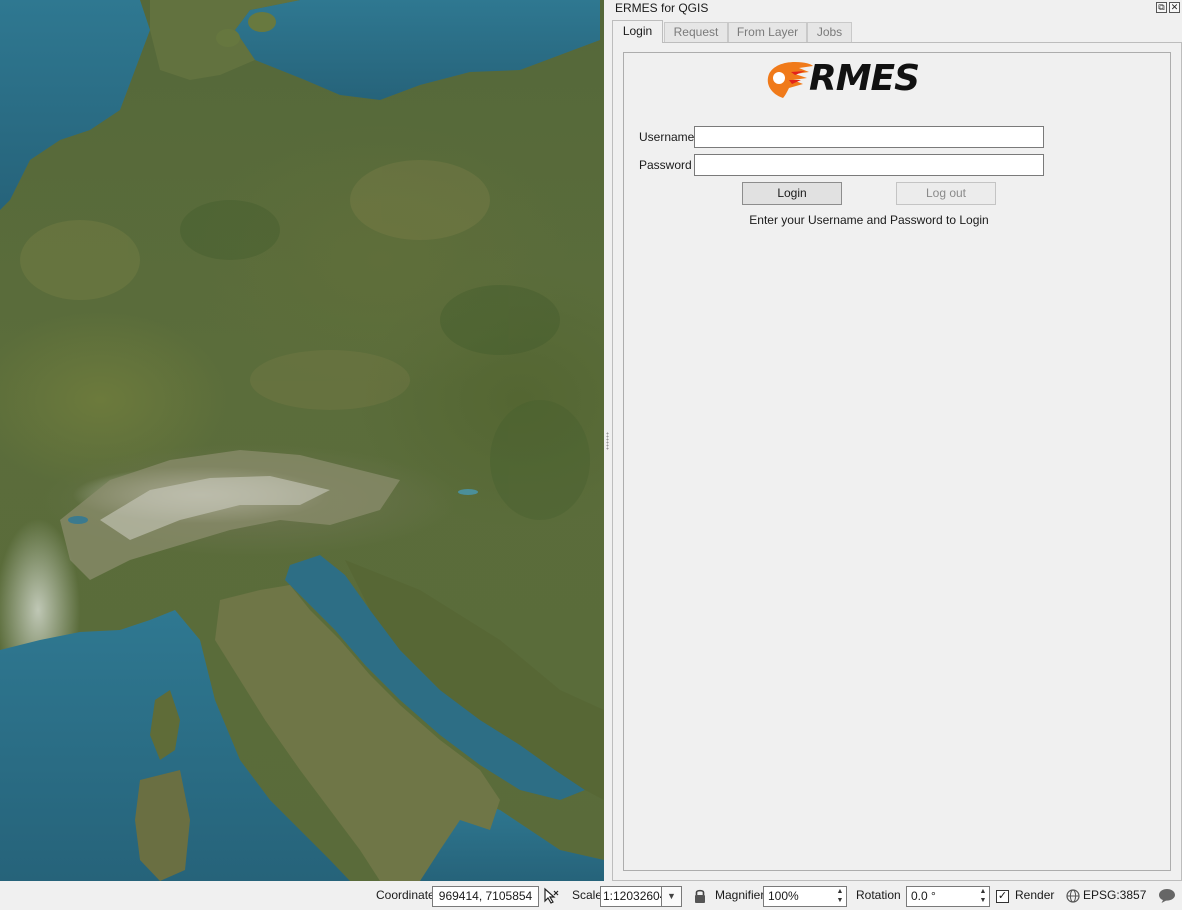  What do you see at coordinates (1161, 7) in the screenshot?
I see `dock-float-icon: ⧉` at bounding box center [1161, 7].